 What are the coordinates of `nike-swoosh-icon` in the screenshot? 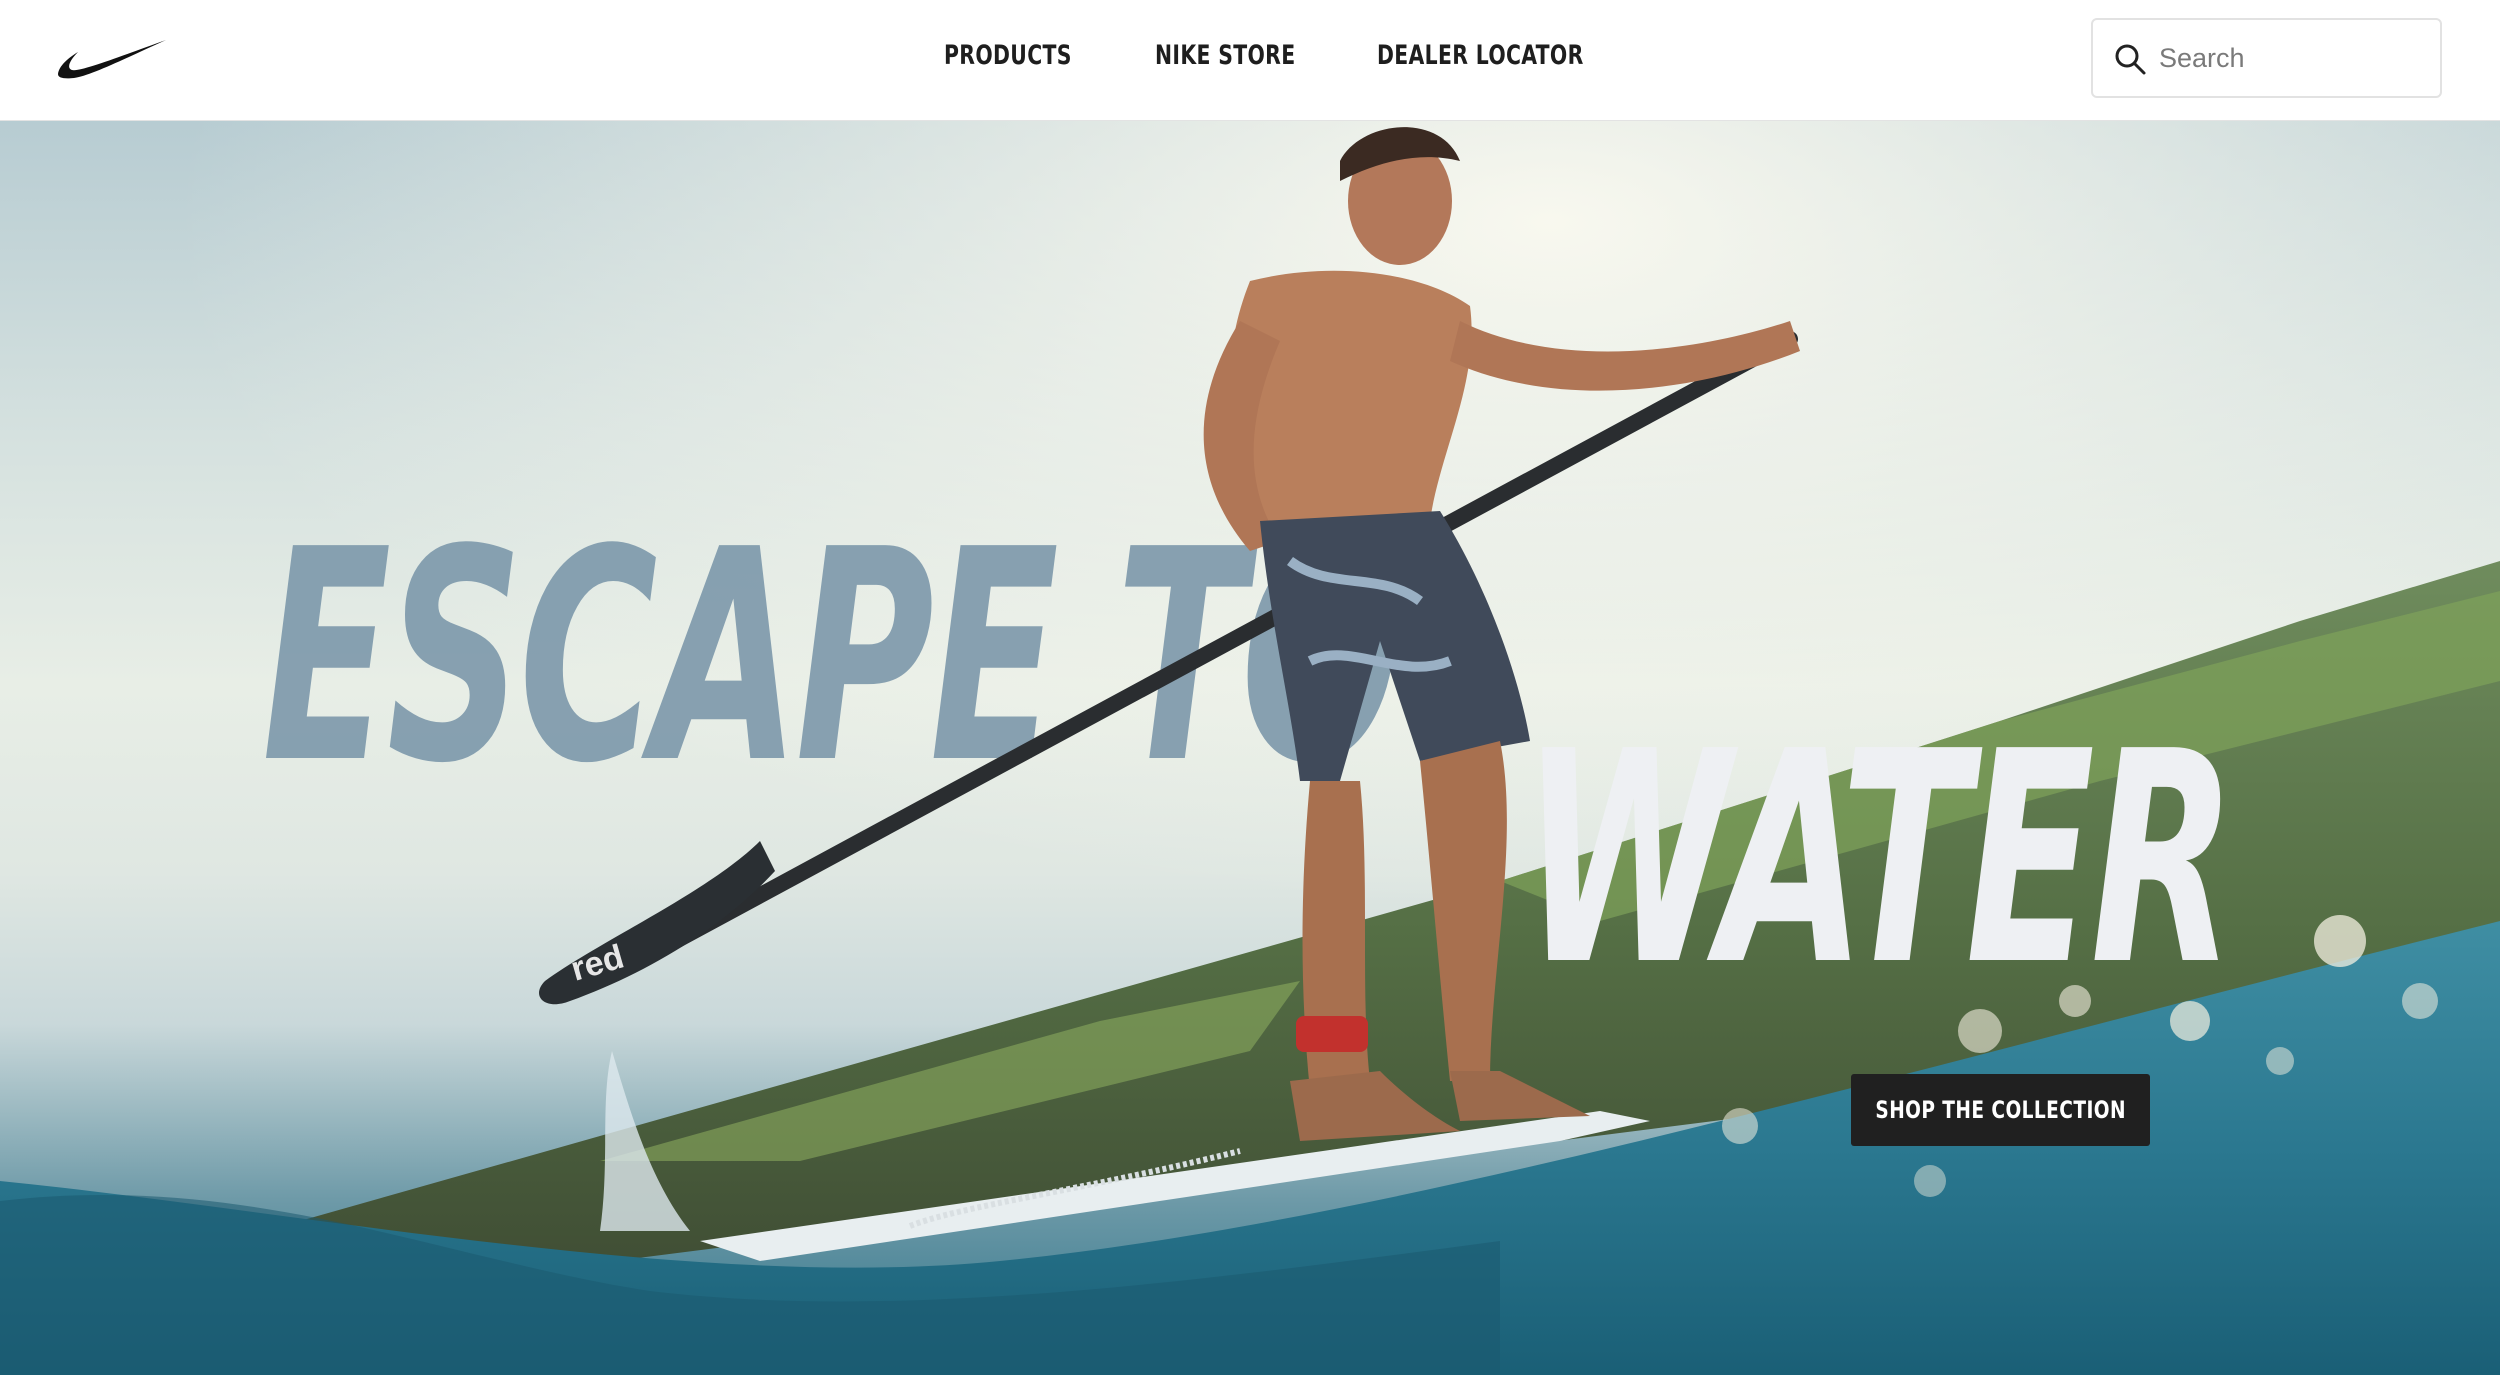 It's located at (112, 59).